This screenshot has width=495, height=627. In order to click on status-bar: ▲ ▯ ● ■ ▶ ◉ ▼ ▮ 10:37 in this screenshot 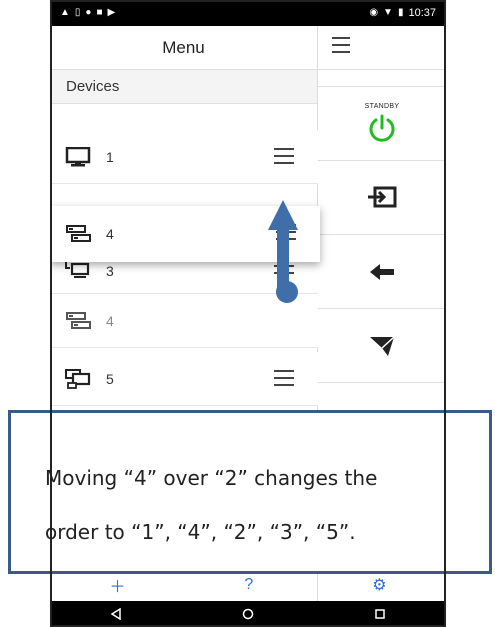, I will do `click(248, 13)`.